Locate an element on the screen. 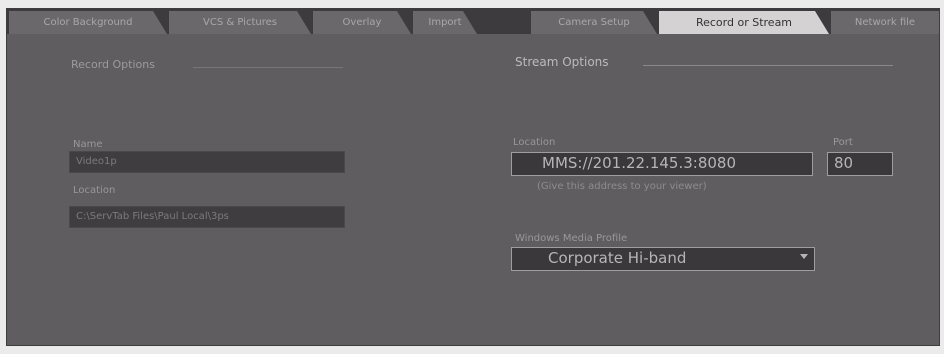  stream-location-label: Location is located at coordinates (534, 142).